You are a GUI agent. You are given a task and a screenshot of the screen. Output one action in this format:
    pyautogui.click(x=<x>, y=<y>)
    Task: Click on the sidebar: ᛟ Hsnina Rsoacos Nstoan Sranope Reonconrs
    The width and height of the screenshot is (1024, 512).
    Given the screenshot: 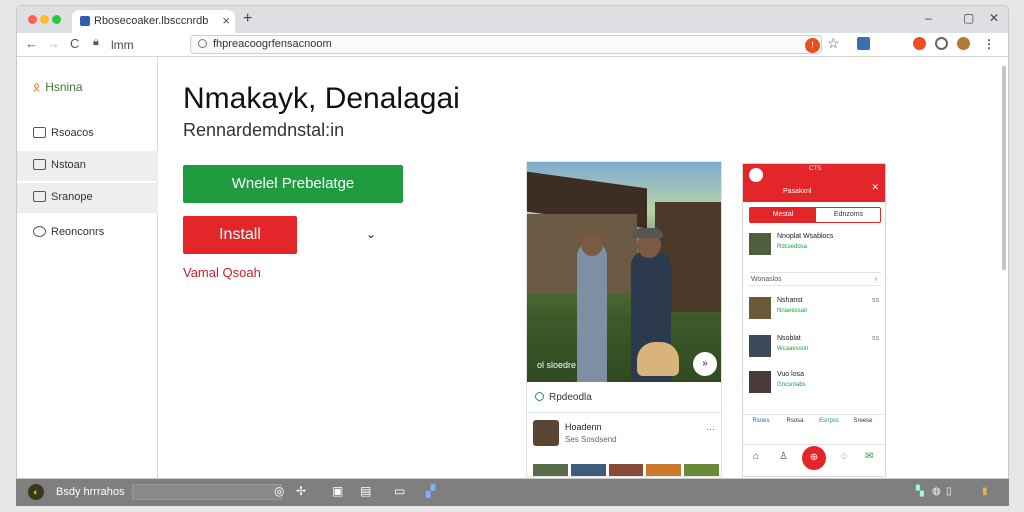 What is the action you would take?
    pyautogui.click(x=87, y=267)
    